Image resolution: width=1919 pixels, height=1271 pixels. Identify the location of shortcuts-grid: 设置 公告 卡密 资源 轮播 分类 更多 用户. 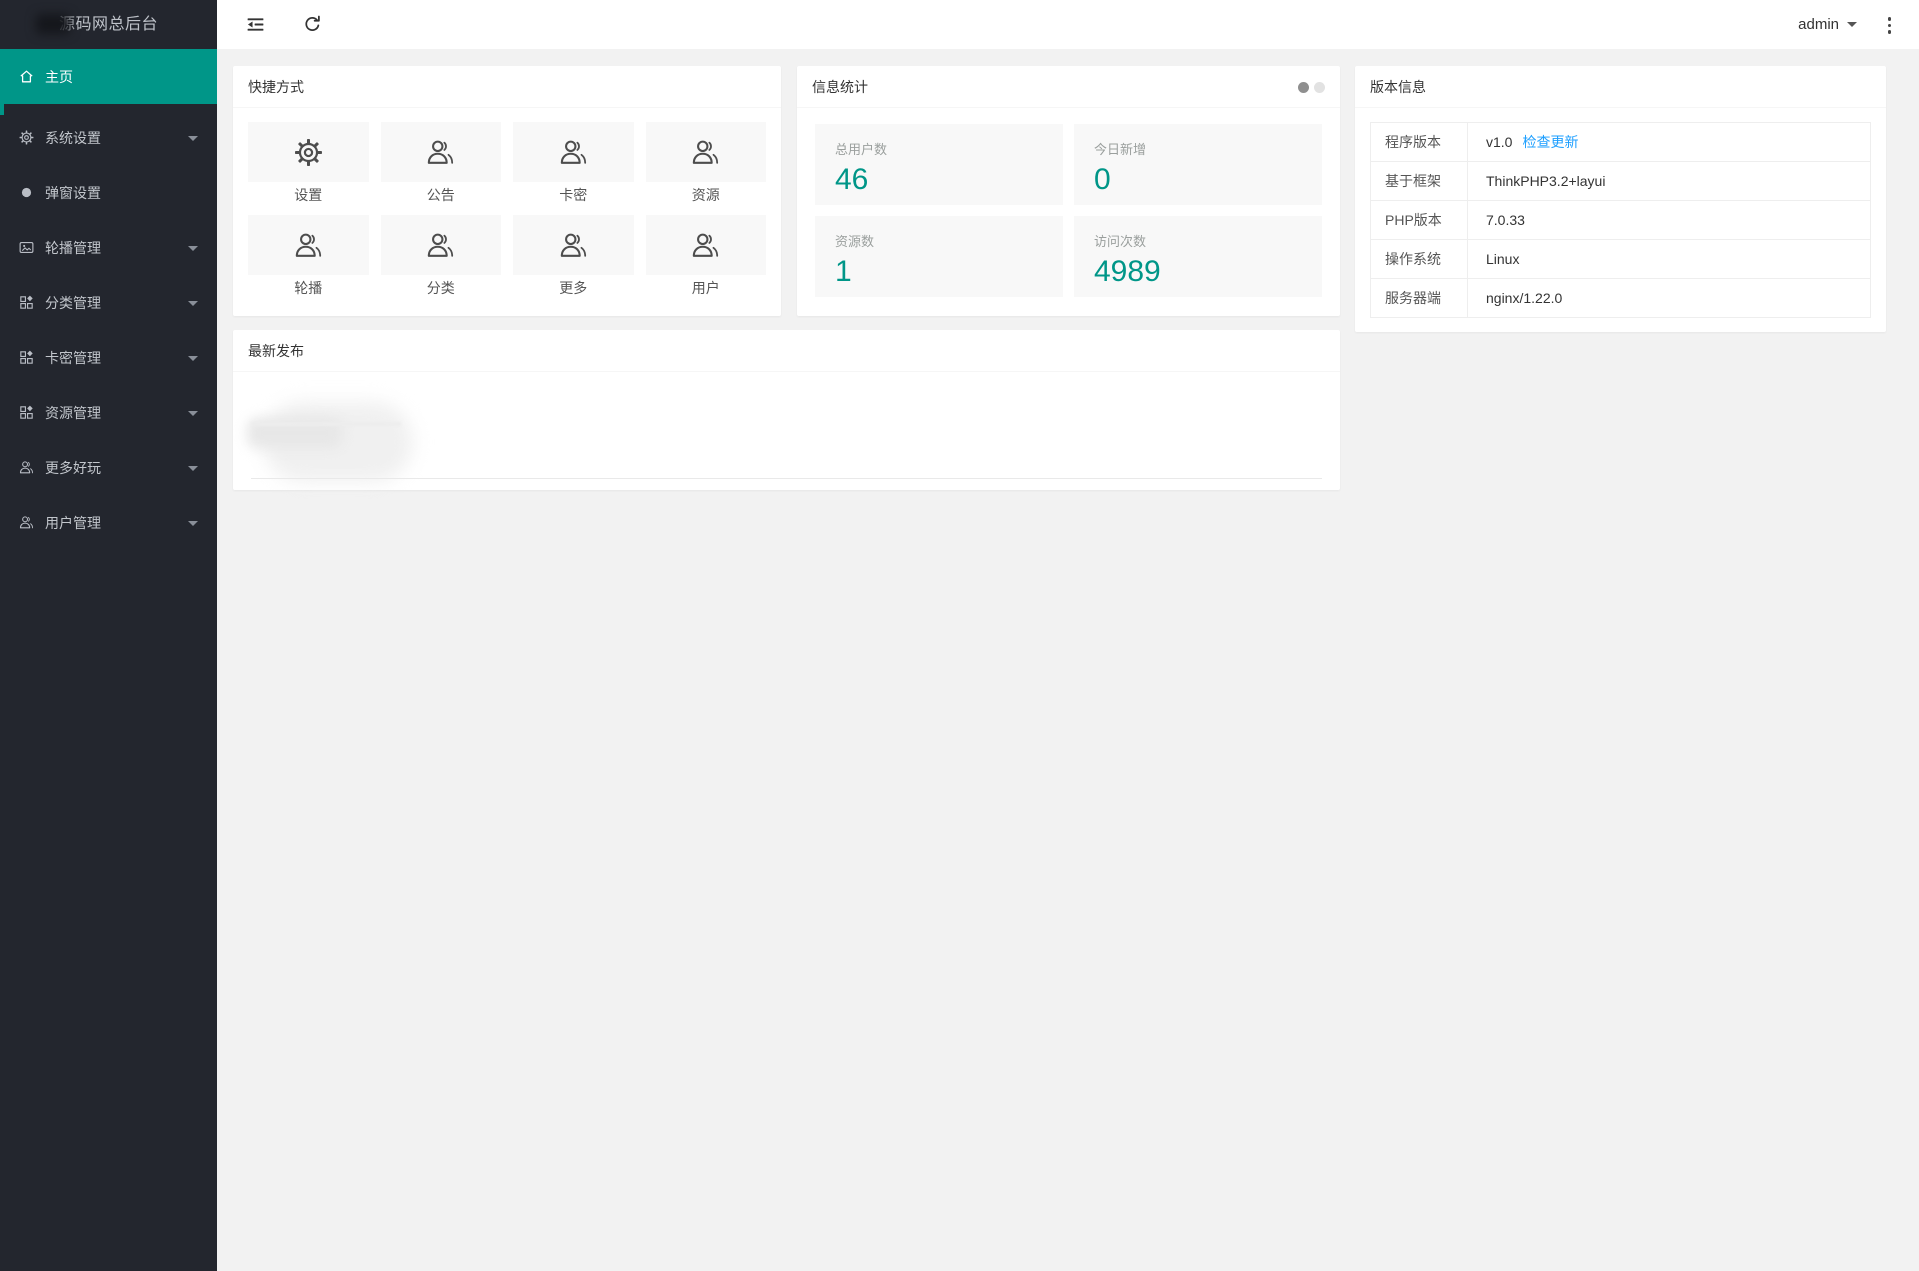
(507, 208).